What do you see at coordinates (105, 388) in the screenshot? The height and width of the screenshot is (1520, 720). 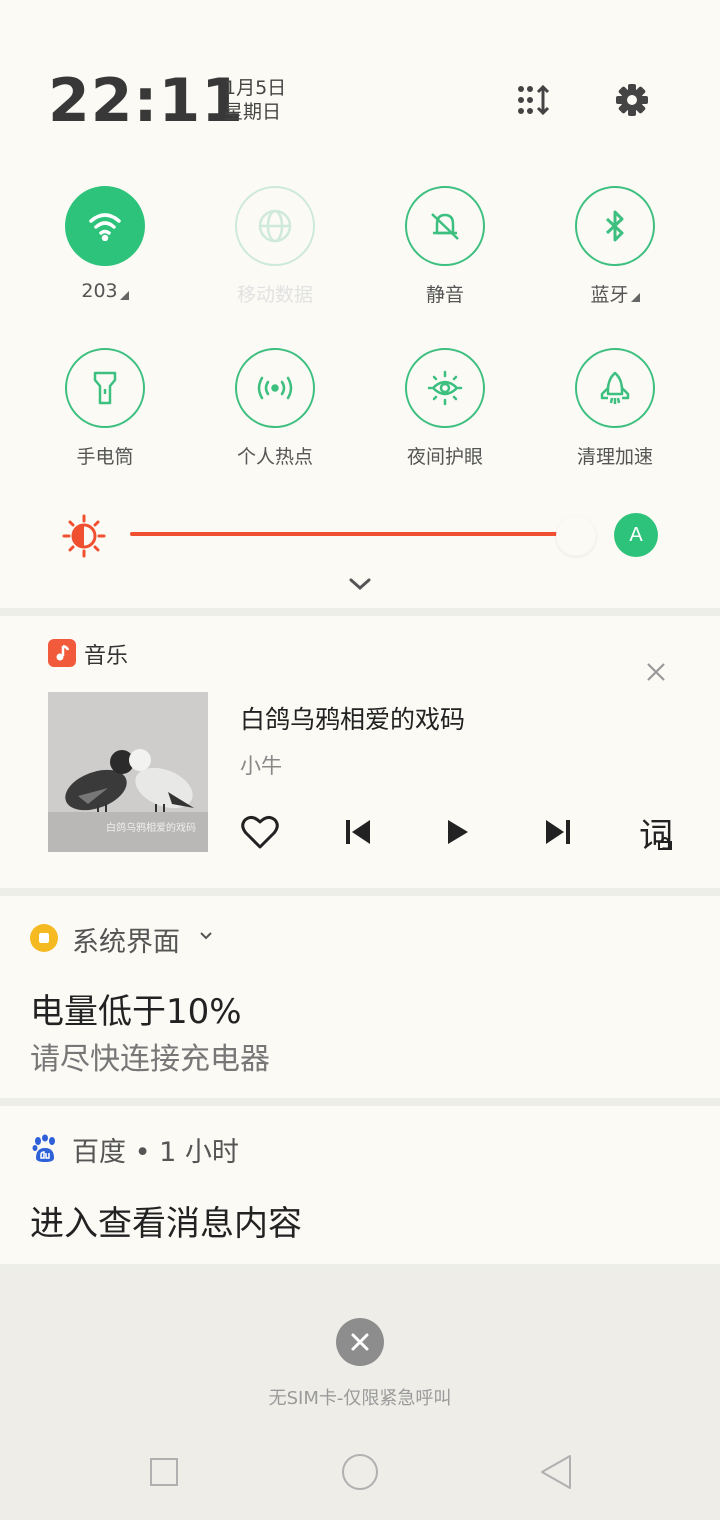 I see `flashlight-icon` at bounding box center [105, 388].